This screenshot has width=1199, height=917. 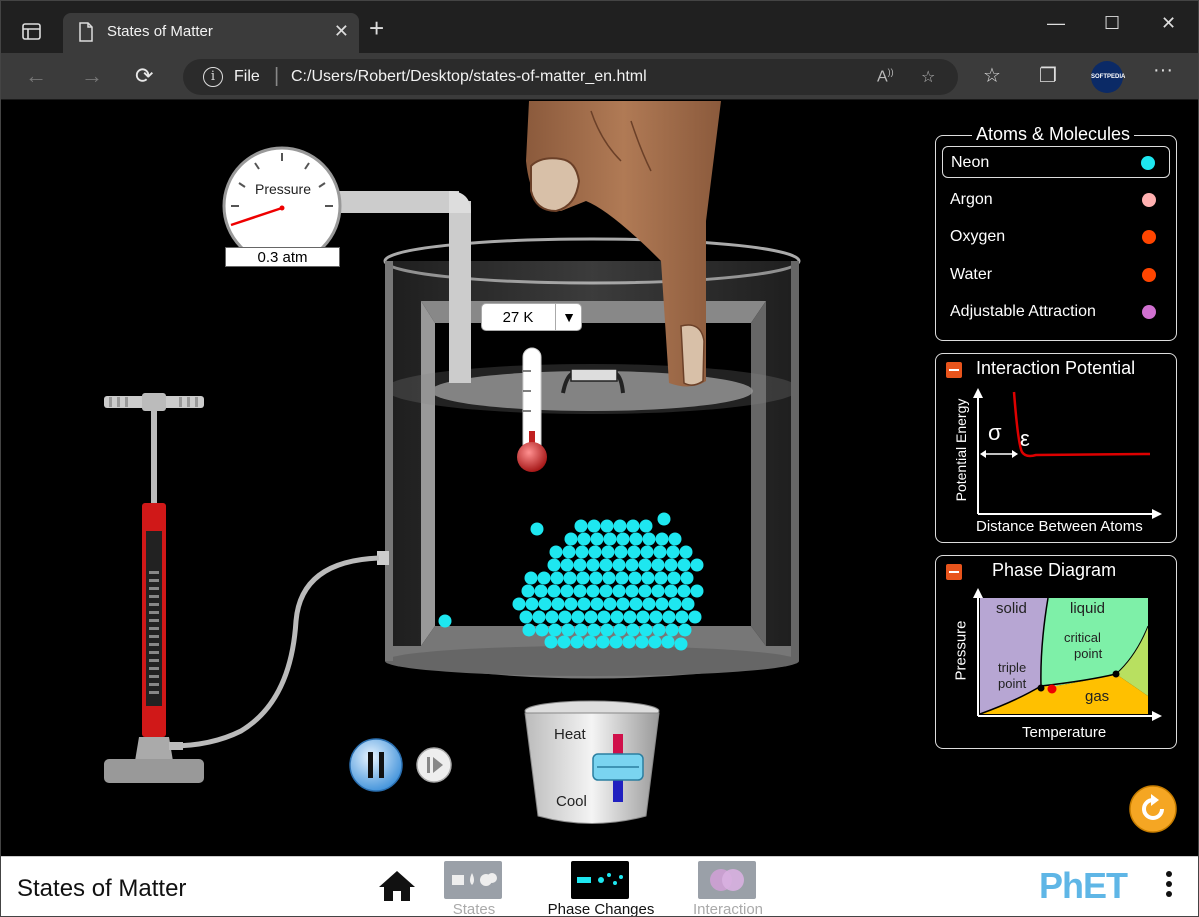 What do you see at coordinates (1048, 75) in the screenshot?
I see `collections-icon: ❐` at bounding box center [1048, 75].